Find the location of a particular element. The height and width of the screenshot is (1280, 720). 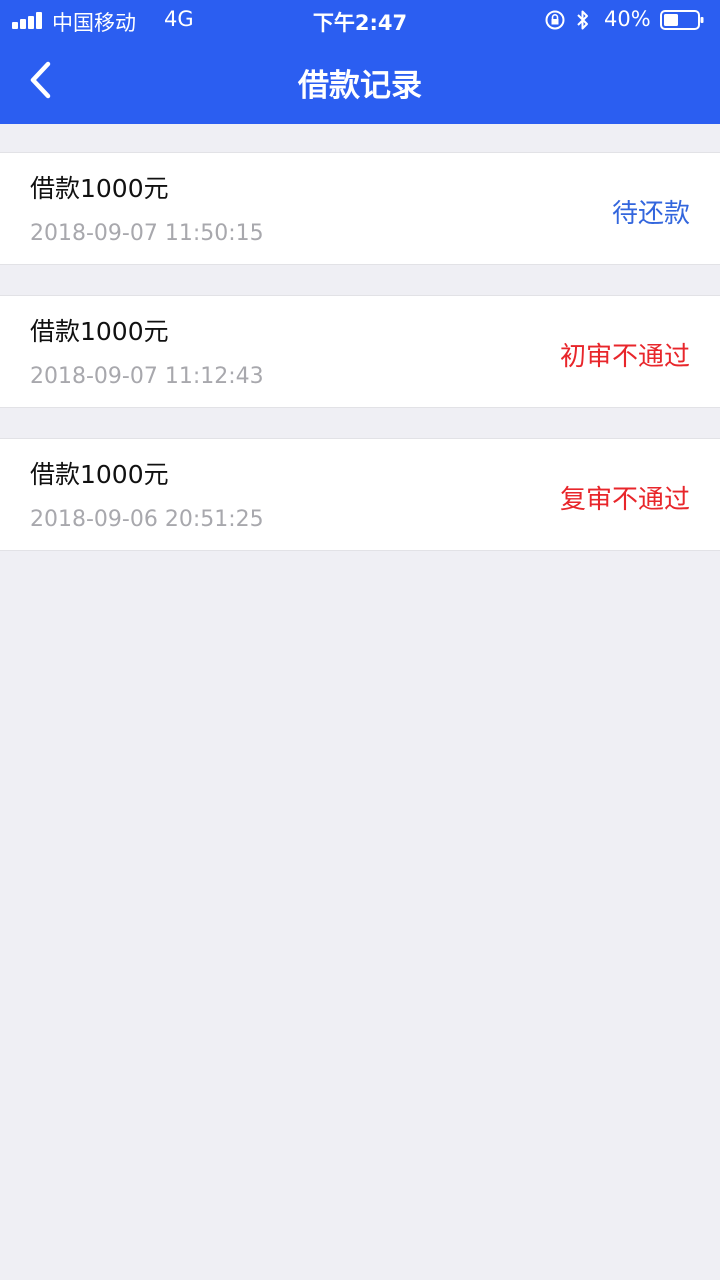

battery-percent: 40% is located at coordinates (627, 19).